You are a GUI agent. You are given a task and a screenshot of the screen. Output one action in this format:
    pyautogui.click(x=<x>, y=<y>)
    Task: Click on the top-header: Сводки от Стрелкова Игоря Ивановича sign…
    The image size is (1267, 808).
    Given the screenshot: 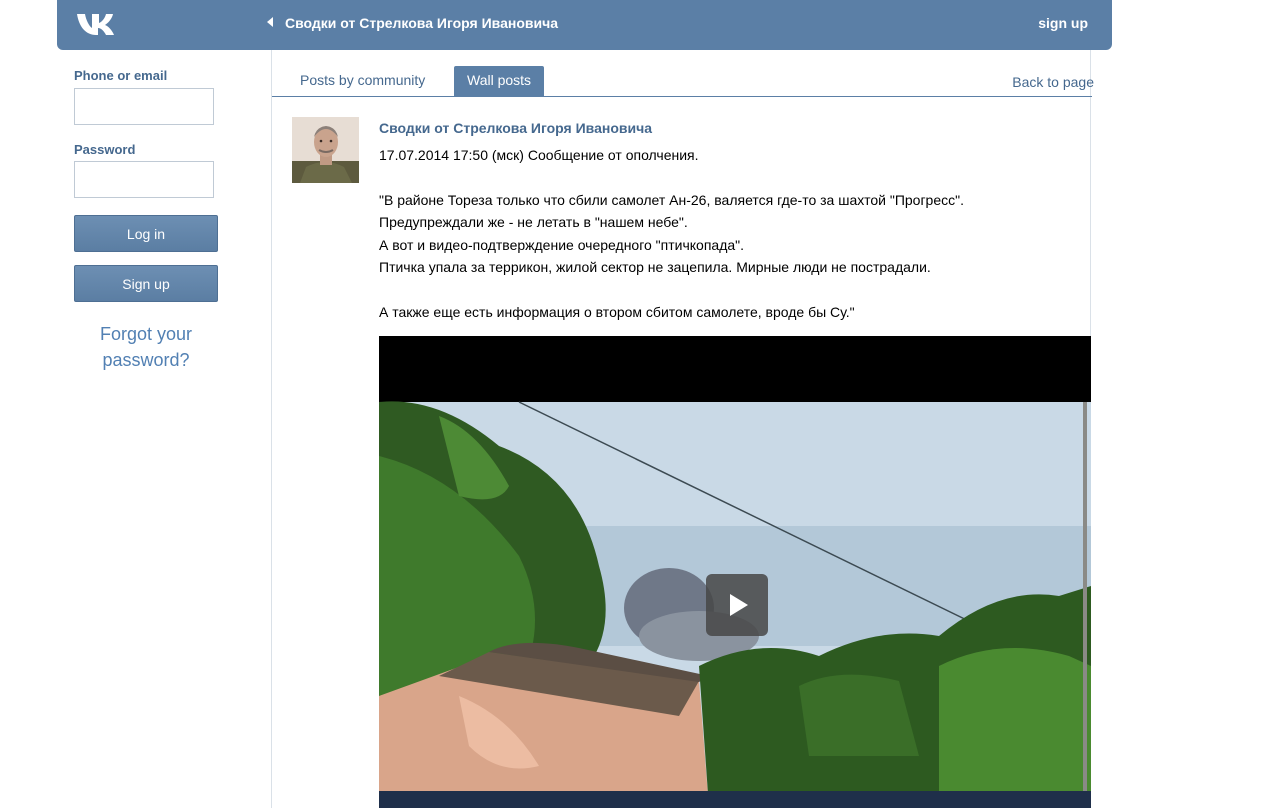 What is the action you would take?
    pyautogui.click(x=584, y=25)
    